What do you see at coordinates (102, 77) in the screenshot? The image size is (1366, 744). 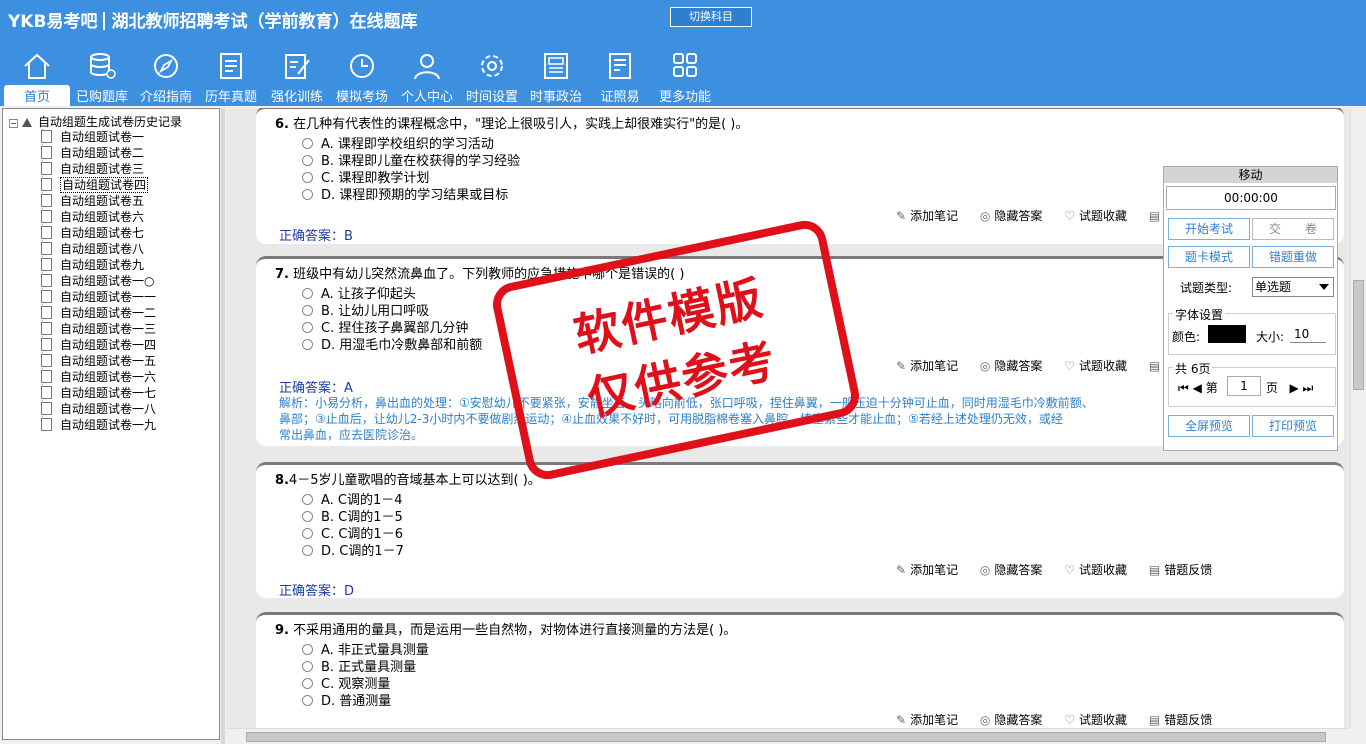 I see `nav-purchased: 已购题库` at bounding box center [102, 77].